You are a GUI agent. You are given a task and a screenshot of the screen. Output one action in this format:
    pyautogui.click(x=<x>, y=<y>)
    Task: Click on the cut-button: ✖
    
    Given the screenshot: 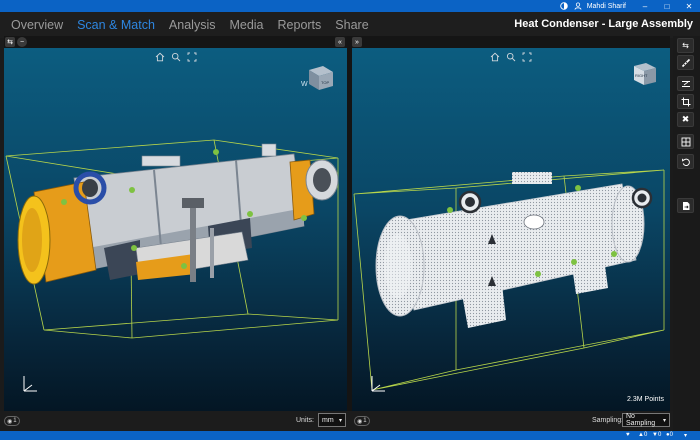 What is the action you would take?
    pyautogui.click(x=685, y=119)
    